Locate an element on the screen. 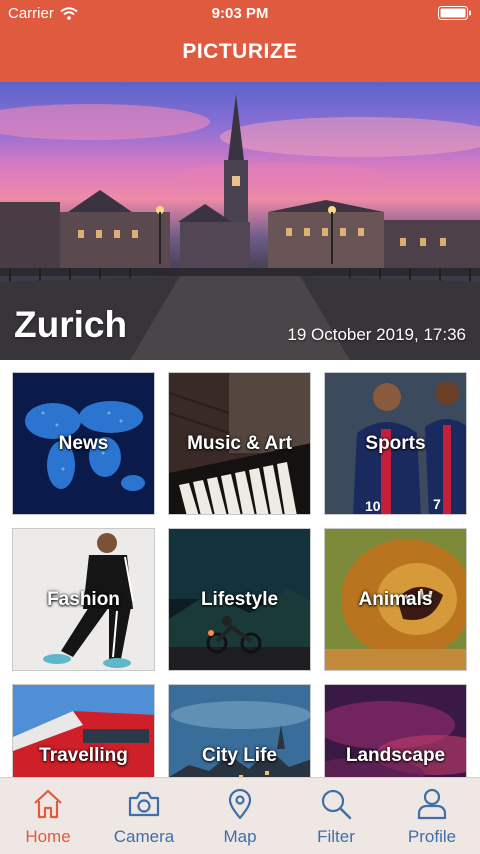 The image size is (480, 854). category-label: Sports is located at coordinates (395, 443).